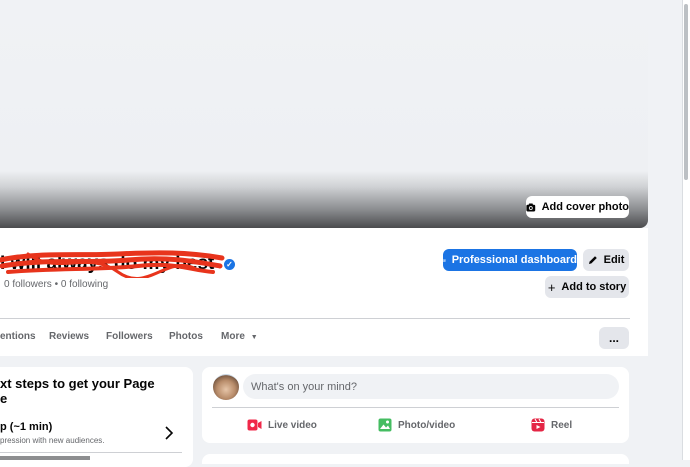 This screenshot has width=690, height=467. What do you see at coordinates (52, 440) in the screenshot?
I see `setup-step-description: pression with new audiences.` at bounding box center [52, 440].